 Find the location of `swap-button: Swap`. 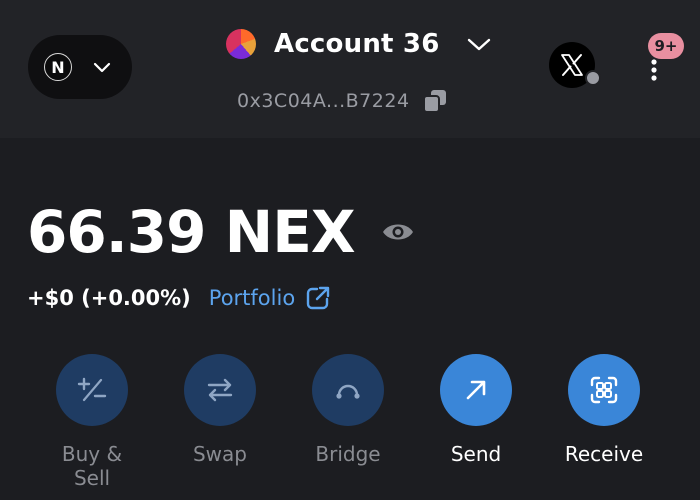

swap-button: Swap is located at coordinates (220, 410).